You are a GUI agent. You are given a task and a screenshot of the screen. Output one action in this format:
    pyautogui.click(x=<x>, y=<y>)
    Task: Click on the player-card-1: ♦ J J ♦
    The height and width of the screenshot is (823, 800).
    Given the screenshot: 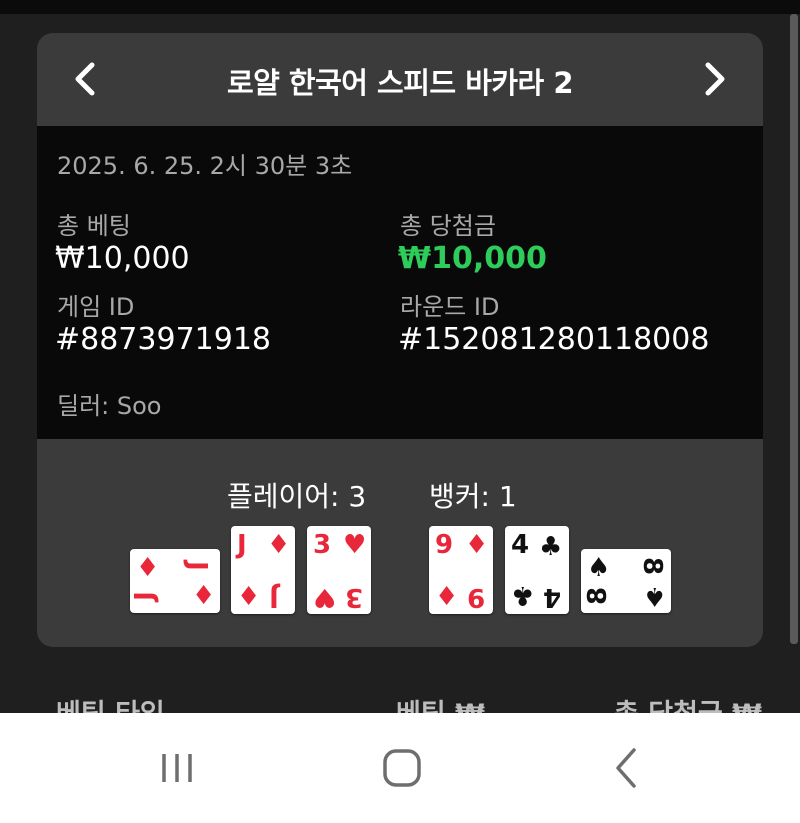 What is the action you would take?
    pyautogui.click(x=175, y=581)
    